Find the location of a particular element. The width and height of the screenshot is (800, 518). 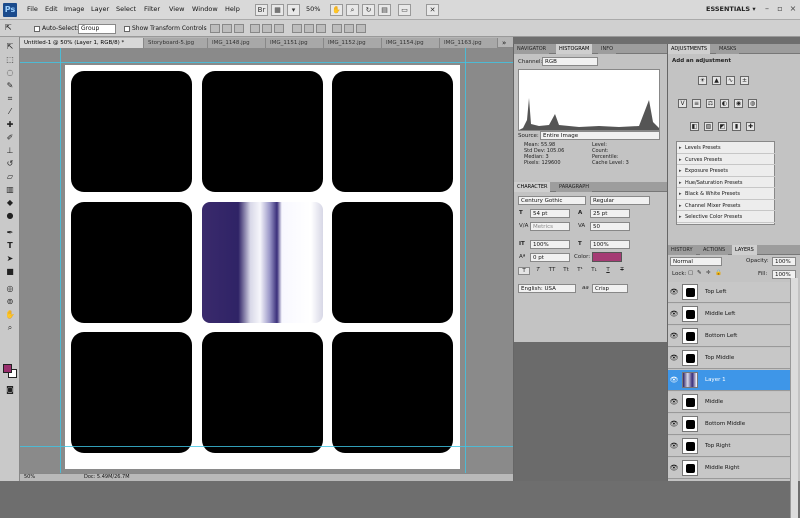

distribute-bottom-icon is located at coordinates (321, 28).